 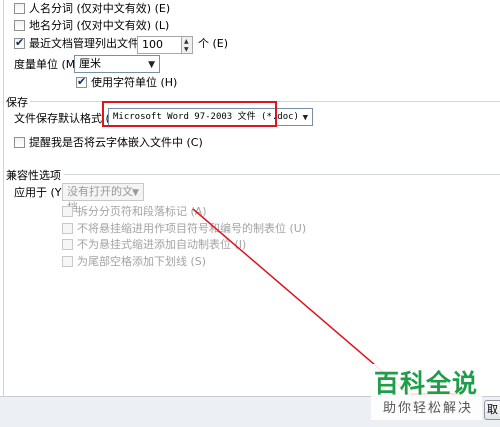 I want to click on partial-cancel-button: 取, so click(x=492, y=410).